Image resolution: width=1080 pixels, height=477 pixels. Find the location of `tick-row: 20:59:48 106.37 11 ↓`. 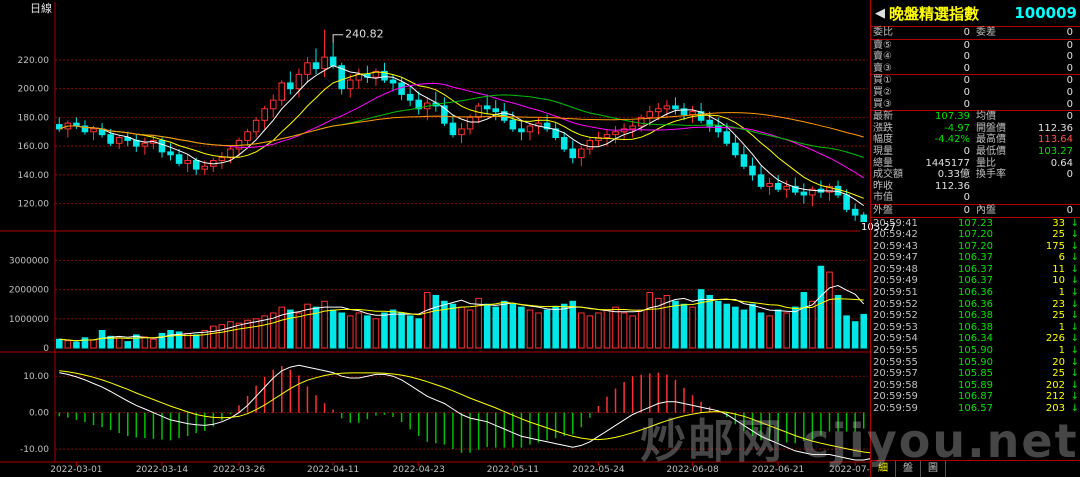

tick-row: 20:59:48 106.37 11 ↓ is located at coordinates (975, 270).